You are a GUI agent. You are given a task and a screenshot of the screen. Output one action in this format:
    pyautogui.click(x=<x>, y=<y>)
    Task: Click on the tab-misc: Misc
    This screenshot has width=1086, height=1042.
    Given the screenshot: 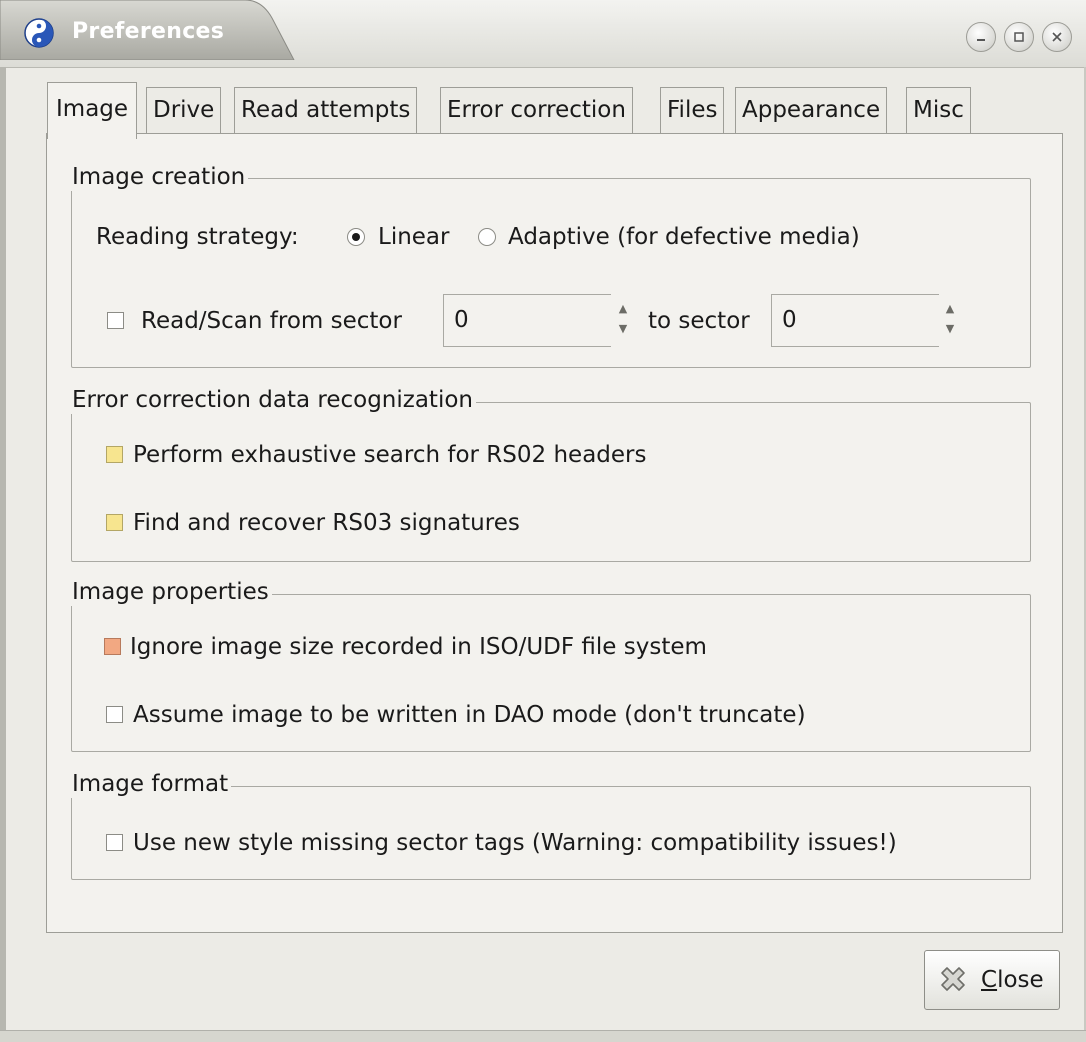 What is the action you would take?
    pyautogui.click(x=938, y=110)
    